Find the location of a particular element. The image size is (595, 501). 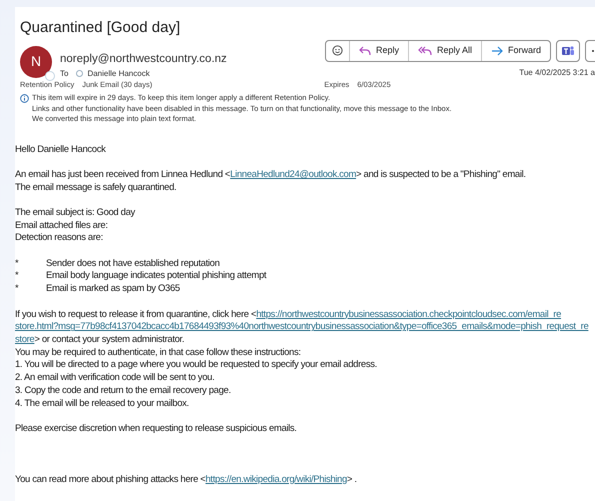

link: https://northwestcountrybusinessassociation.checkpointcloudsec.com/email_re is located at coordinates (409, 314).